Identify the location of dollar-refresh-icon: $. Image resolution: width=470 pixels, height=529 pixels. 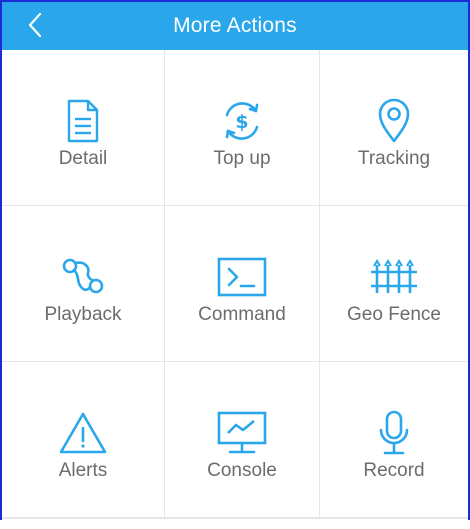
(242, 121).